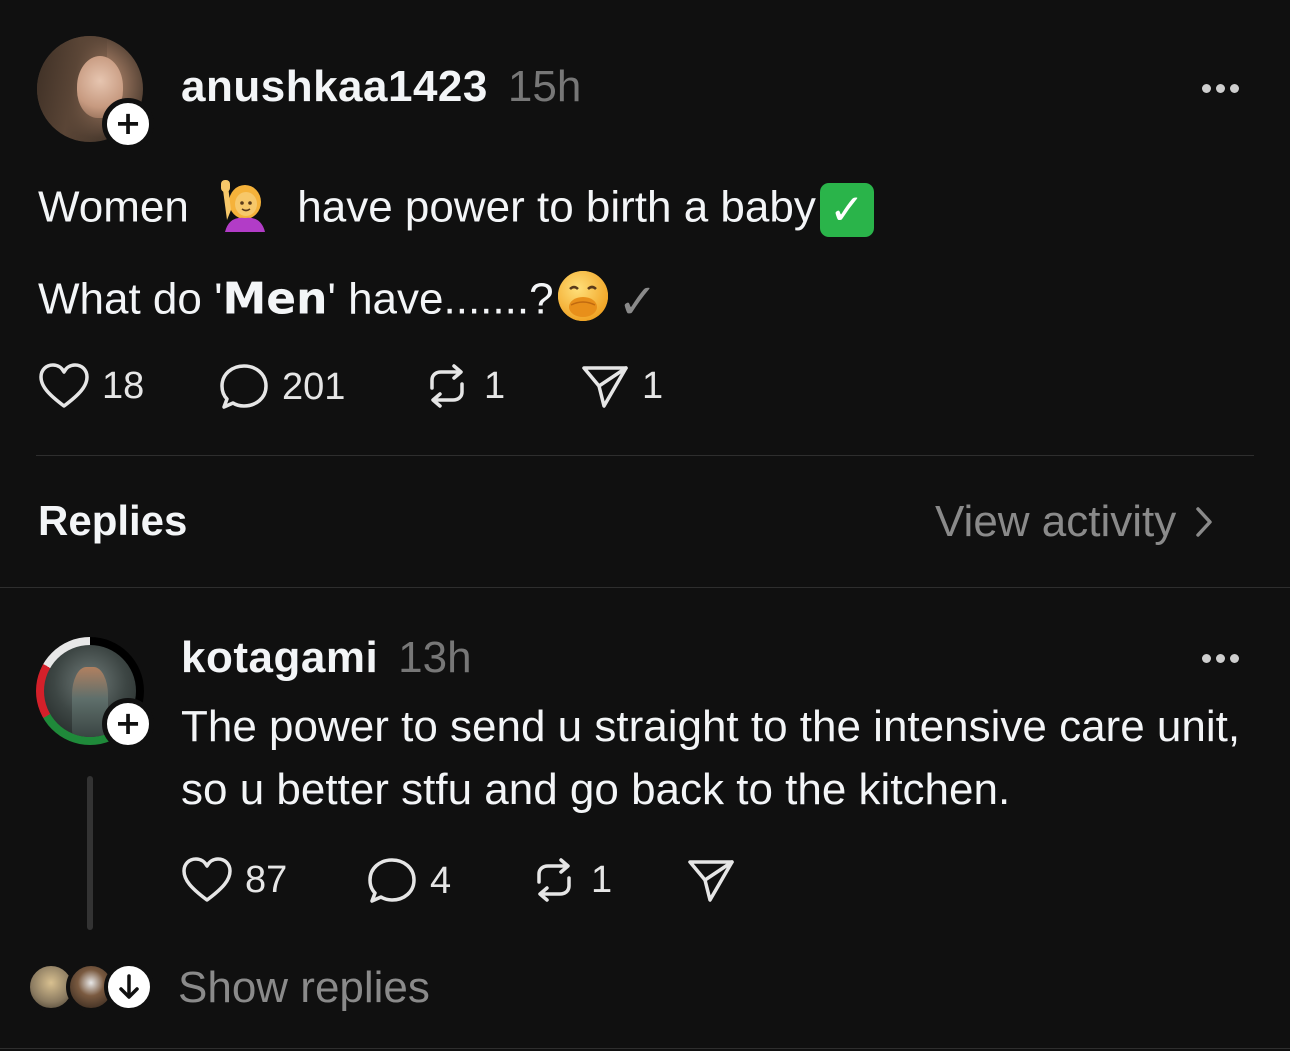 Image resolution: width=1290 pixels, height=1051 pixels. Describe the element at coordinates (645, 455) in the screenshot. I see `post-divider` at that location.